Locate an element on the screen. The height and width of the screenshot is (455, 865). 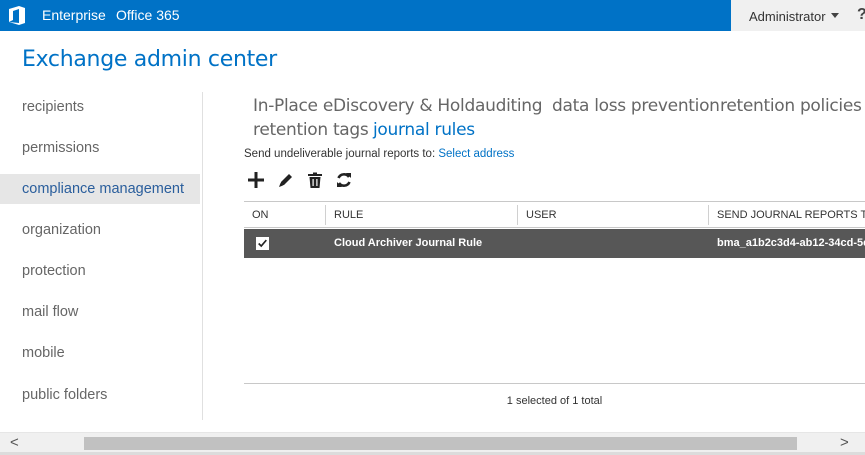
tab-ediscovery: In-Place eDiscovery & Hold is located at coordinates (364, 106).